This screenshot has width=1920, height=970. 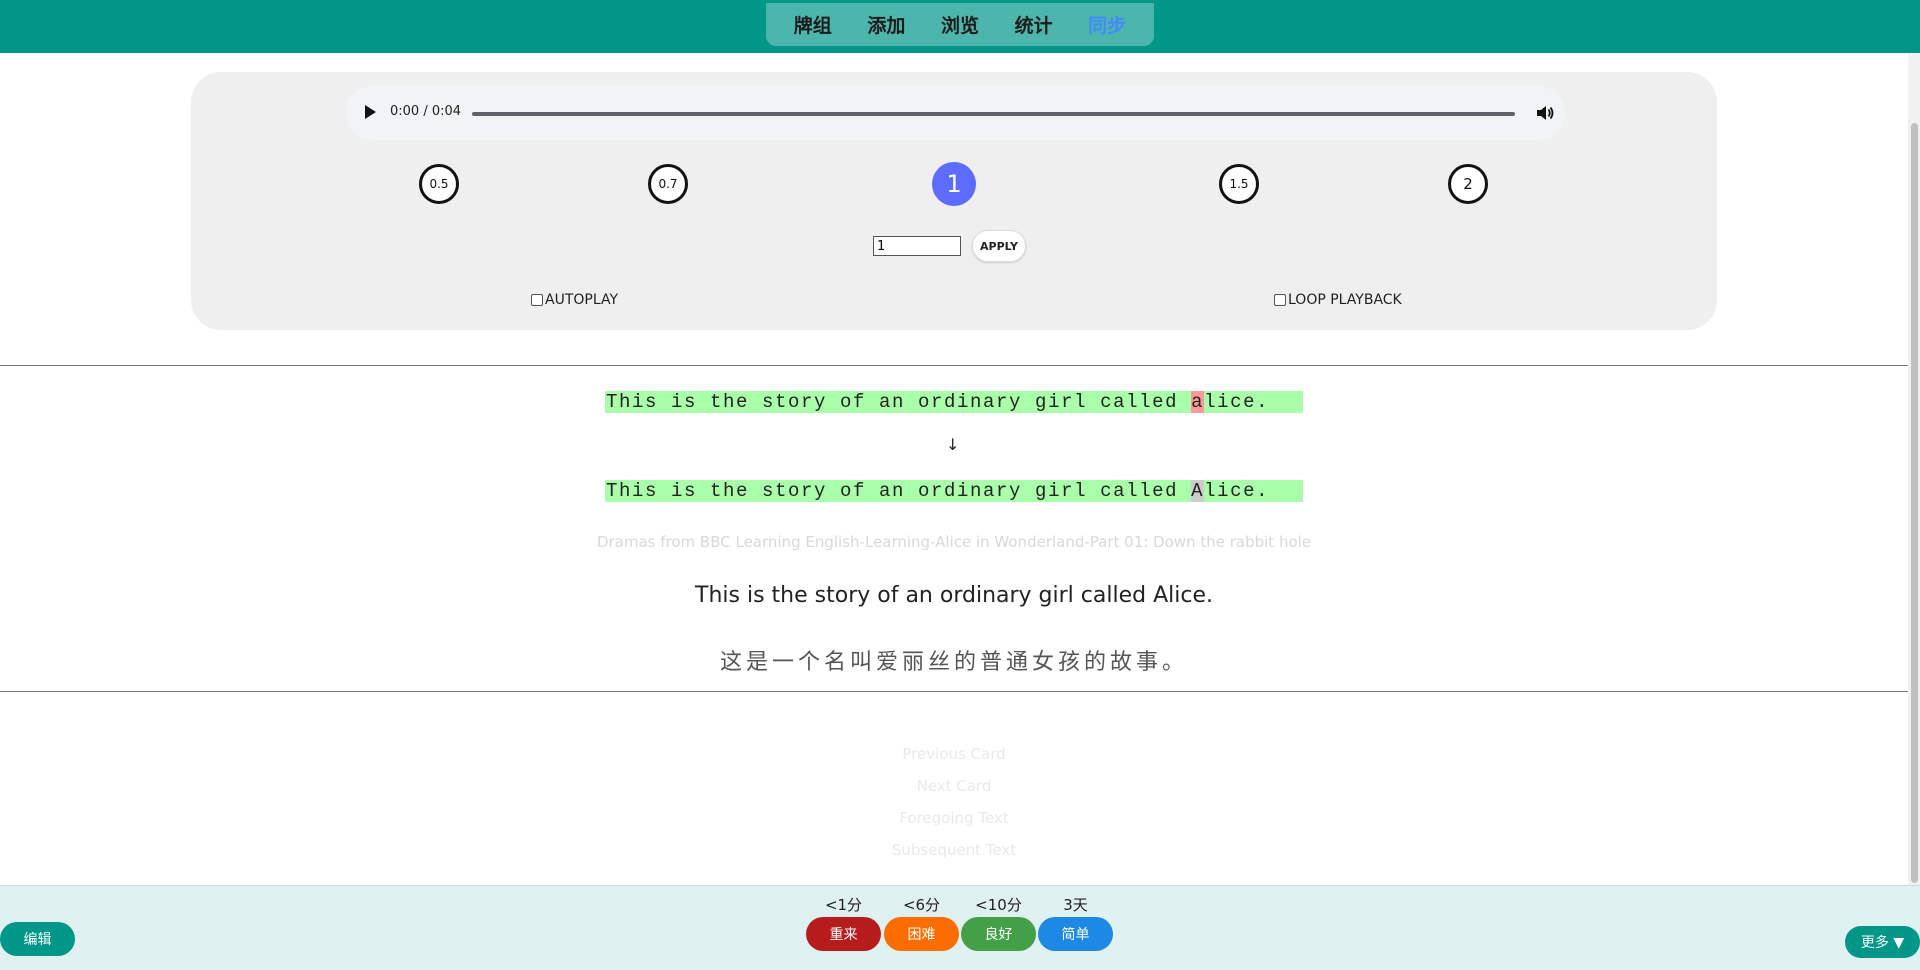 What do you see at coordinates (1107, 24) in the screenshot?
I see `tab-sync: 同步` at bounding box center [1107, 24].